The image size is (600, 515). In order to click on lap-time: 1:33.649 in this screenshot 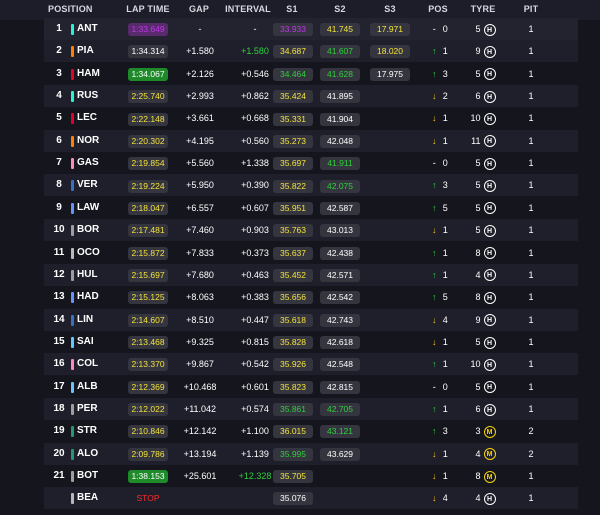, I will do `click(148, 30)`.